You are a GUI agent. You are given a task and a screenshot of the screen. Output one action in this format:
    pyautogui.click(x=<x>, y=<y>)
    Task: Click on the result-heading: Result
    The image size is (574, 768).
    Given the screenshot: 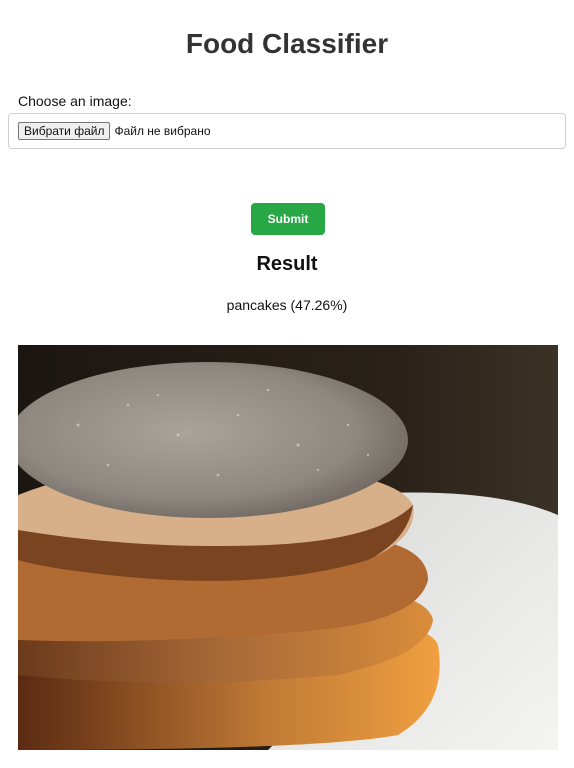 What is the action you would take?
    pyautogui.click(x=287, y=264)
    